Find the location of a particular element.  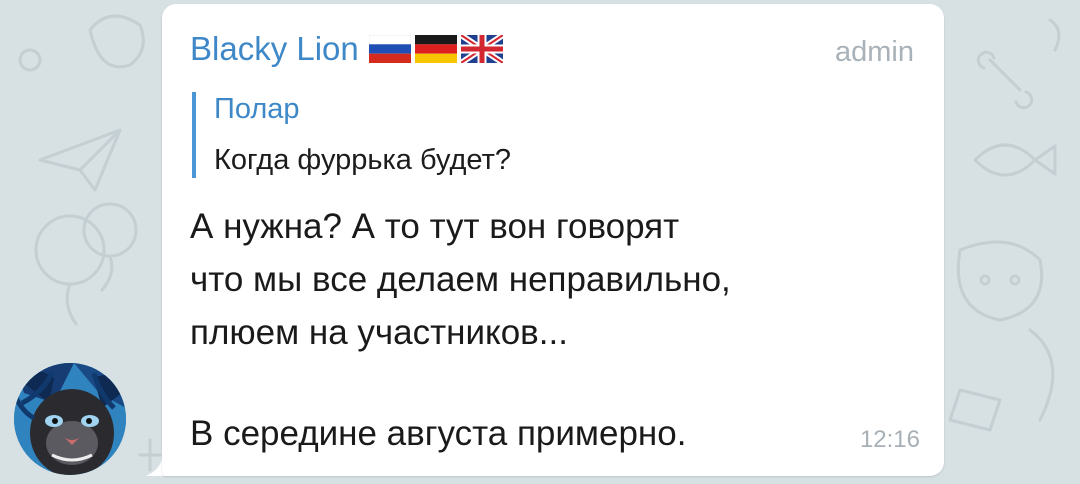

sender-header: Blacky Lion is located at coordinates (346, 49).